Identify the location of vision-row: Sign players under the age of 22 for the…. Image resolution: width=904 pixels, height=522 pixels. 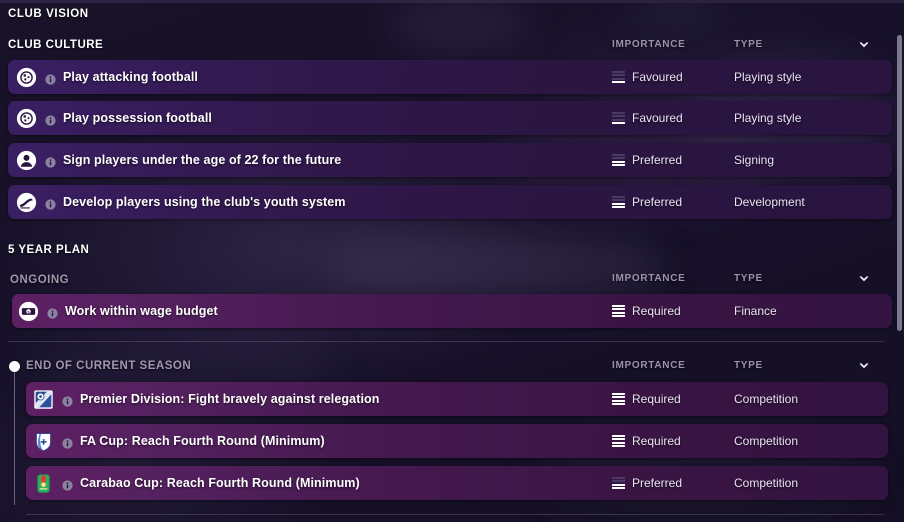
(450, 160).